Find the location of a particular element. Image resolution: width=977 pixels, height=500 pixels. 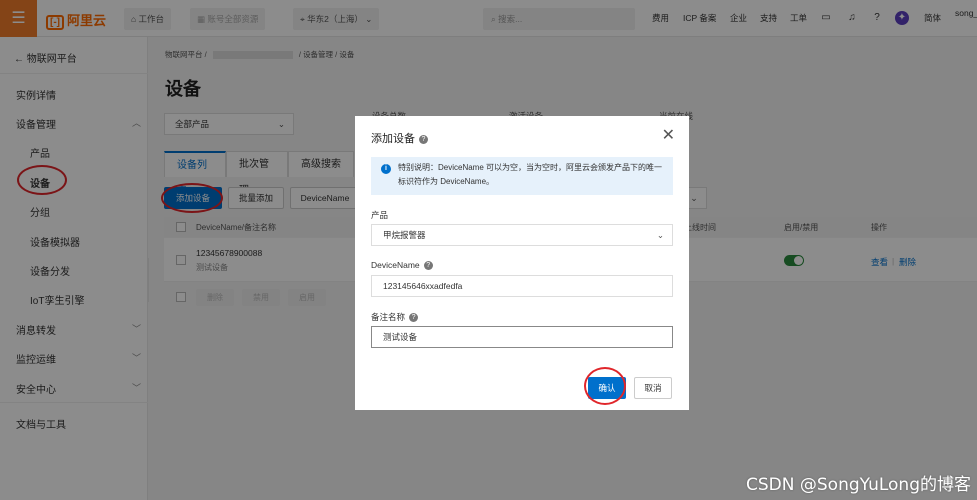

chevron-down-icon: ⌄ is located at coordinates (660, 235).